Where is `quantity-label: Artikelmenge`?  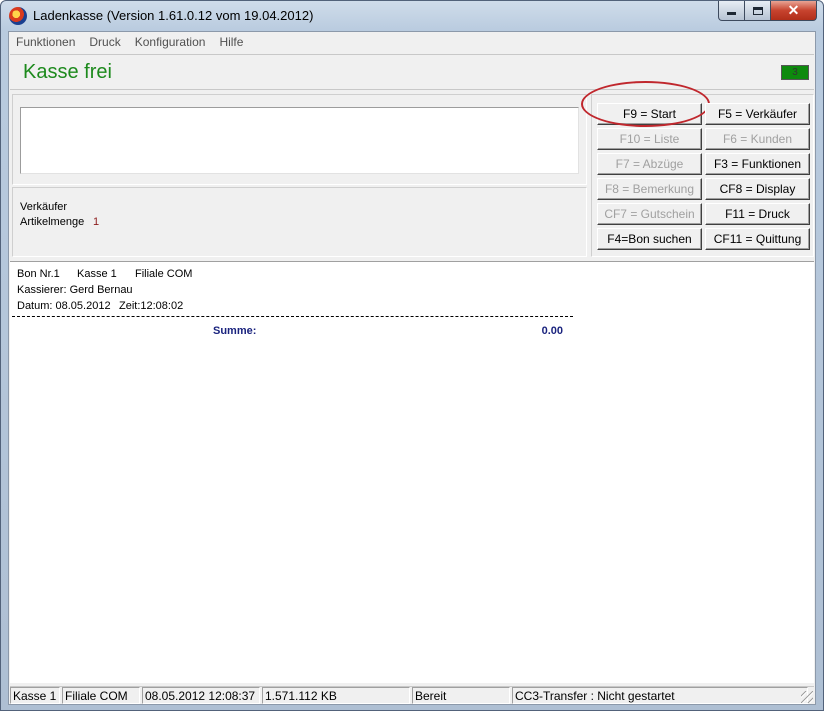
quantity-label: Artikelmenge is located at coordinates (52, 222).